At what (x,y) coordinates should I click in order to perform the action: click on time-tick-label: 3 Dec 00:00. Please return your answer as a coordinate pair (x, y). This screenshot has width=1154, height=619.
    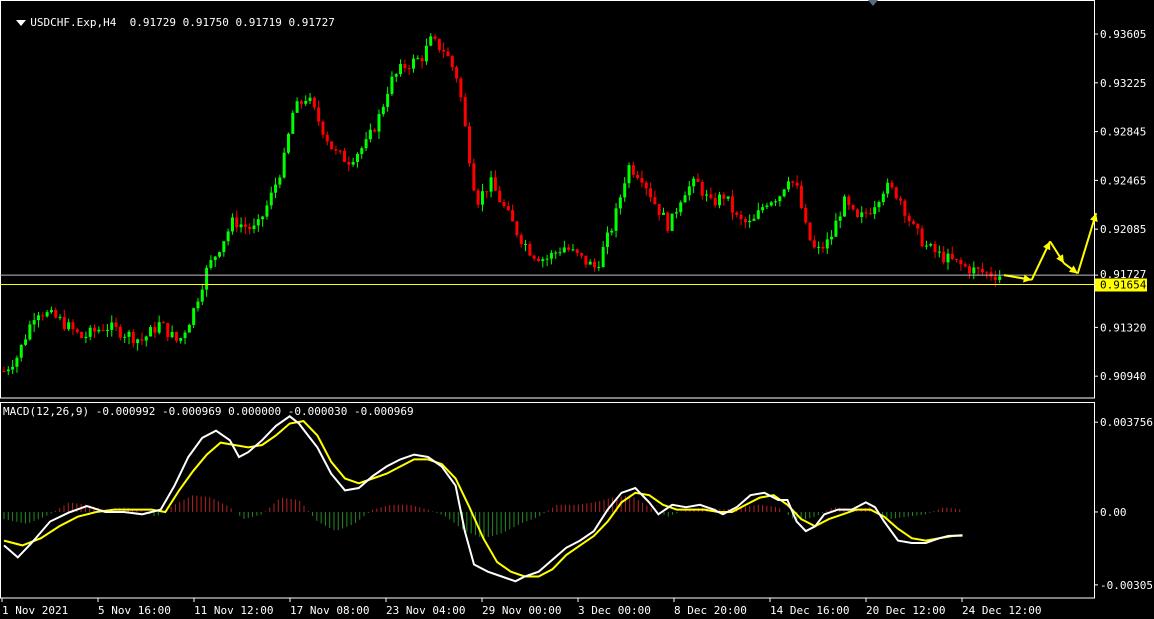
    Looking at the image, I should click on (614, 610).